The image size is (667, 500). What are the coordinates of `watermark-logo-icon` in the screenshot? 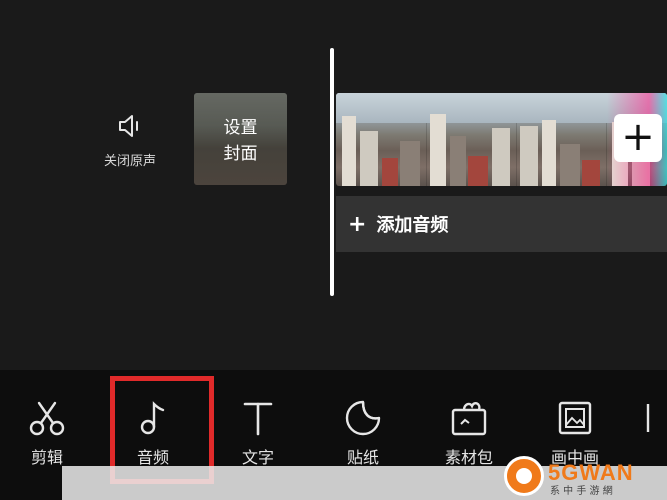 It's located at (524, 476).